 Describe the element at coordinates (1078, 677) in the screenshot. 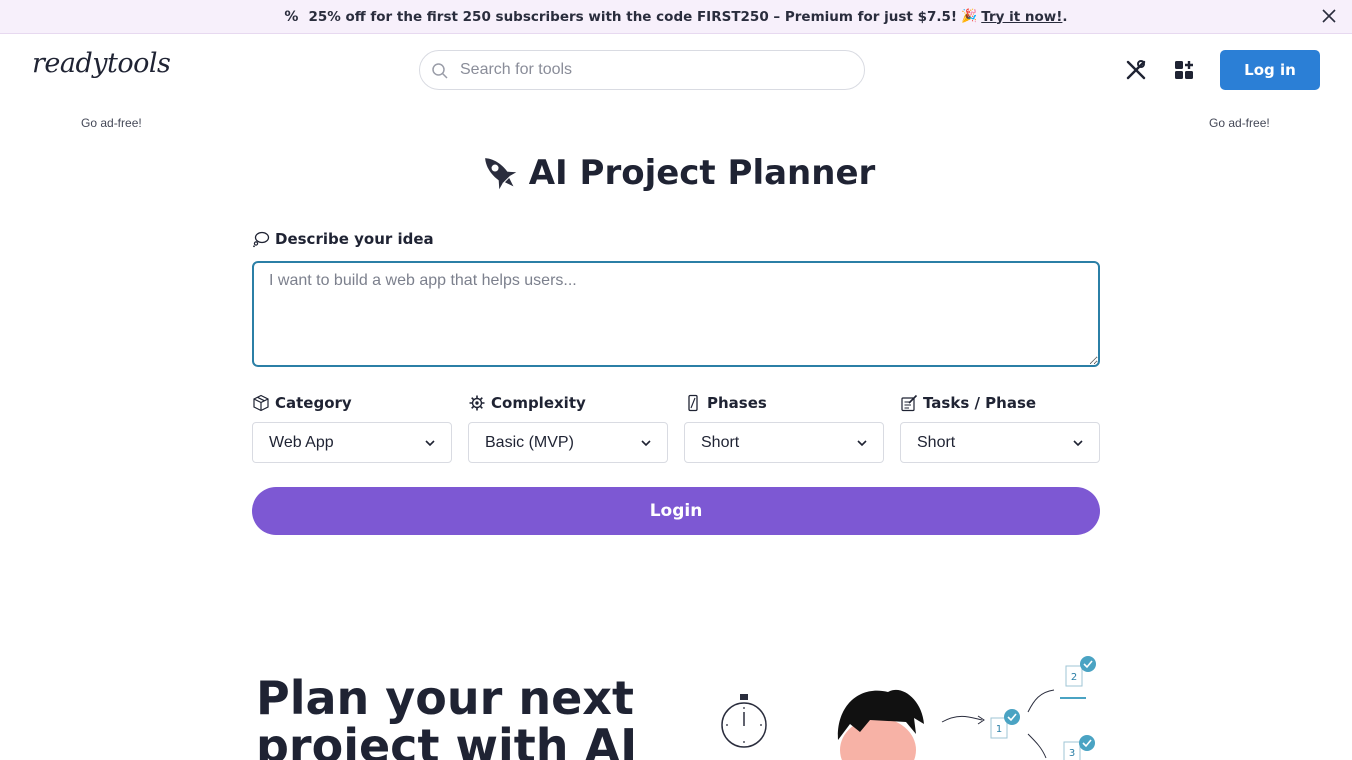

I see `step-two-node: 2` at that location.